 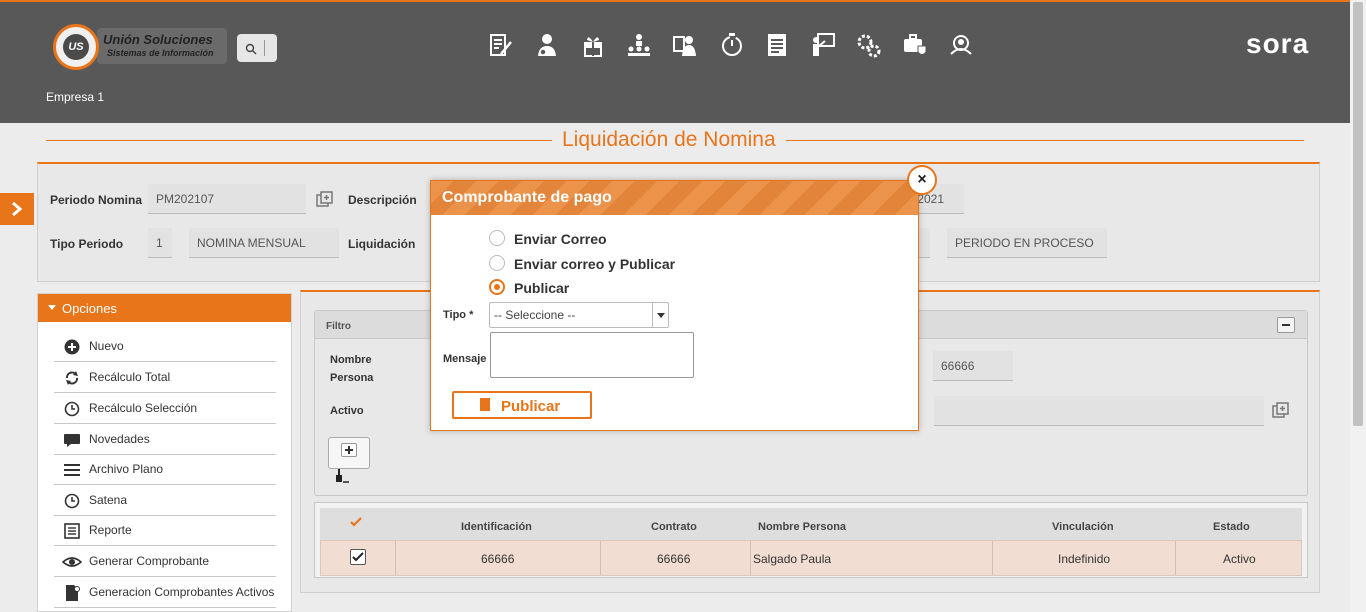 I want to click on settings-gears-icon, so click(x=869, y=45).